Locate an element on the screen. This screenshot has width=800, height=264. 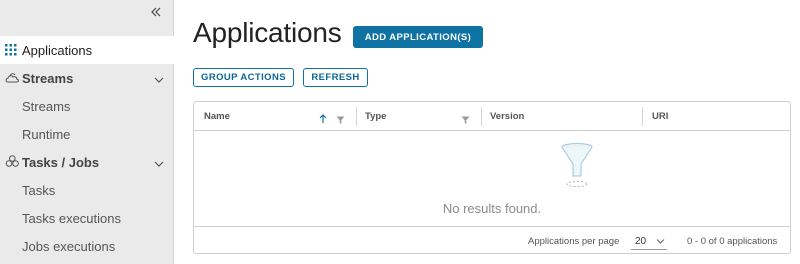
sidebar-item-runtime: Runtime is located at coordinates (87, 134).